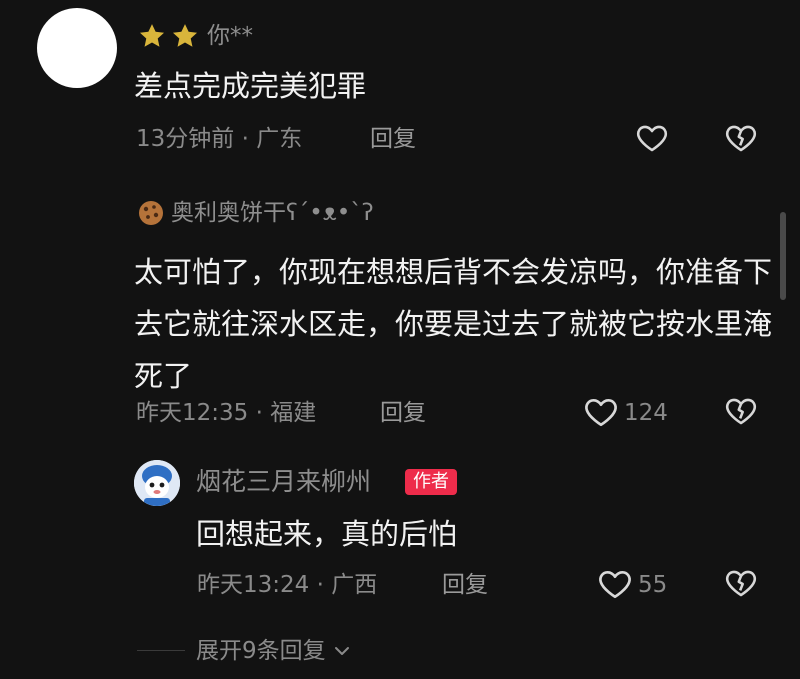  I want to click on comment-time-location: 13分钟前 · 广东, so click(219, 139).